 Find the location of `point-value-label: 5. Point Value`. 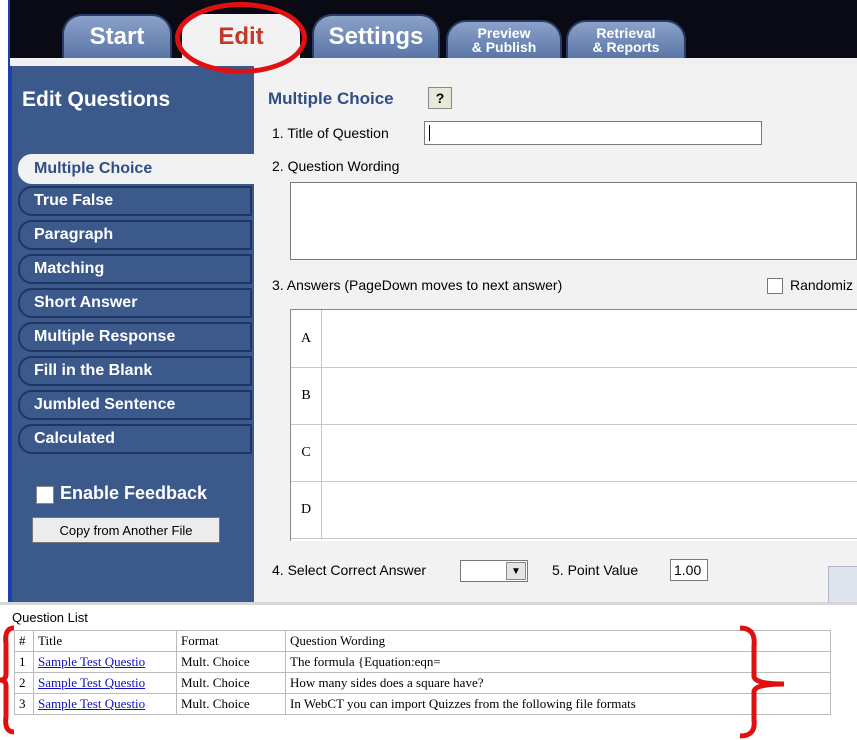

point-value-label: 5. Point Value is located at coordinates (595, 570).